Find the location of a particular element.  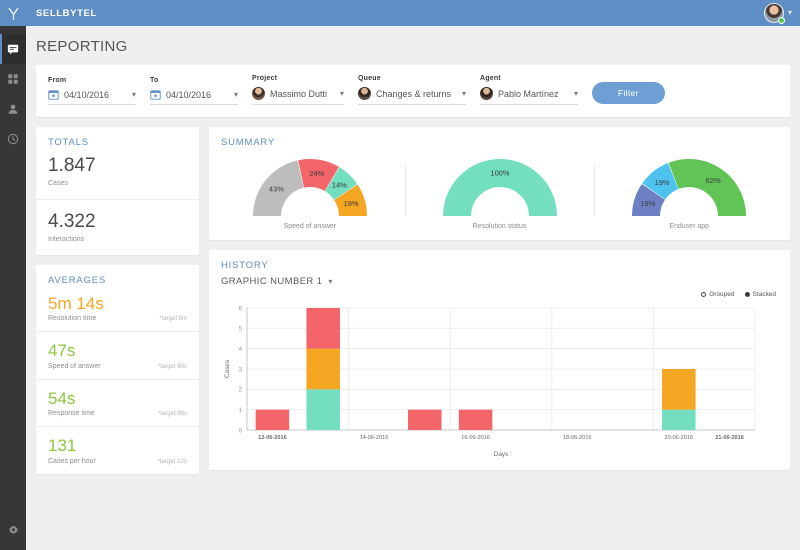

filter-from-label: From is located at coordinates (57, 80).